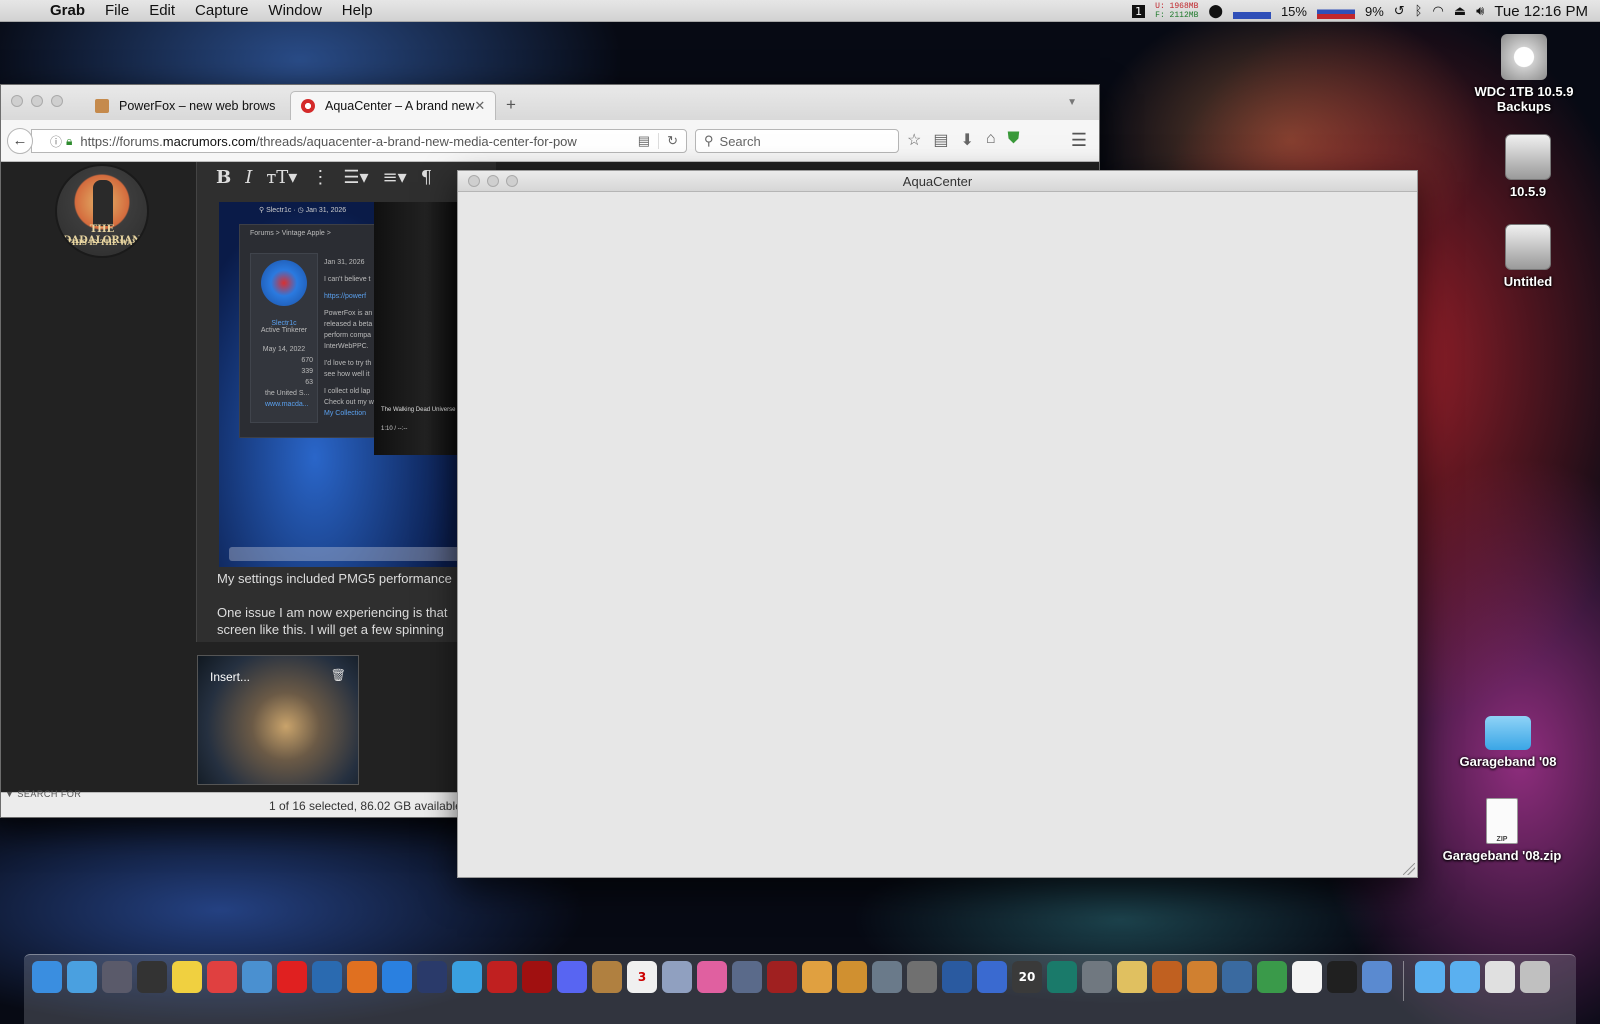 Image resolution: width=1600 pixels, height=1024 pixels. I want to click on desktop-icon-untitled: Untitled, so click(1528, 256).